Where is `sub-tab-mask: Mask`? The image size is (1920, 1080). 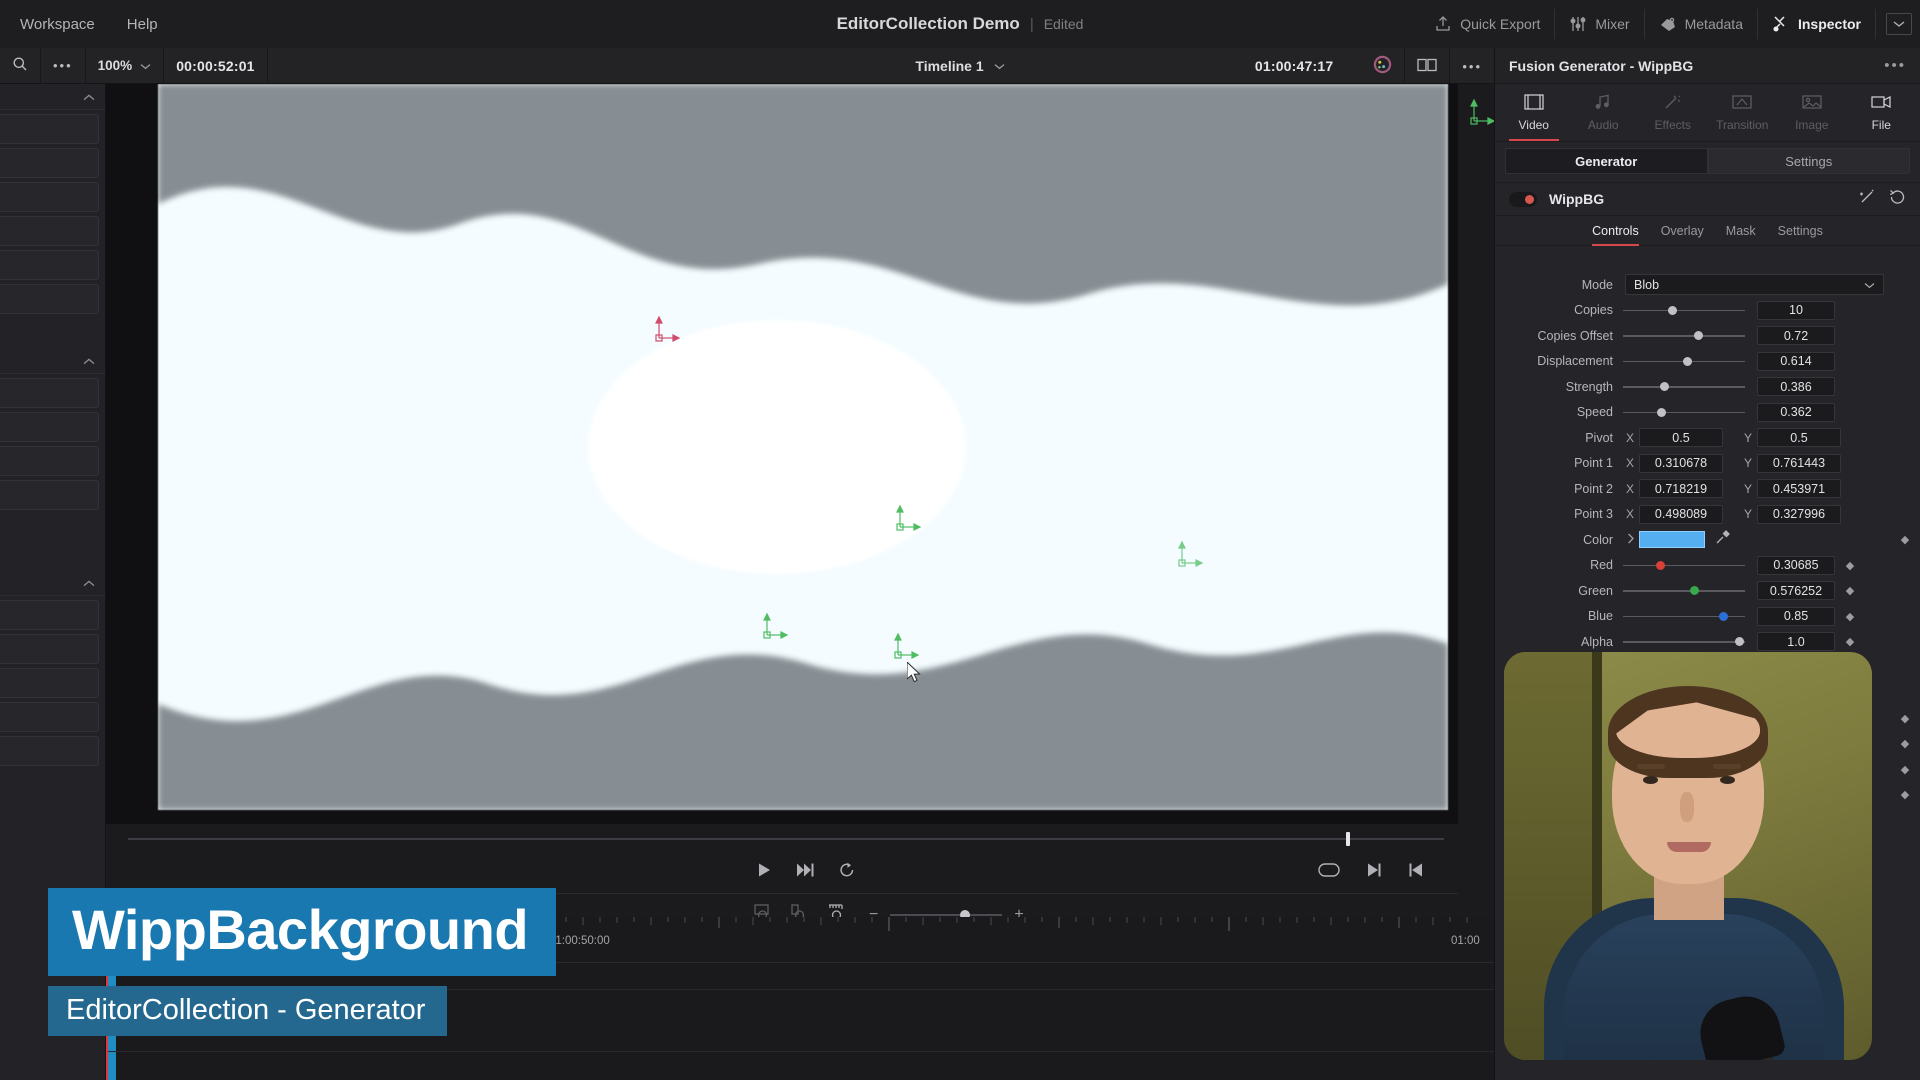 sub-tab-mask: Mask is located at coordinates (1741, 231).